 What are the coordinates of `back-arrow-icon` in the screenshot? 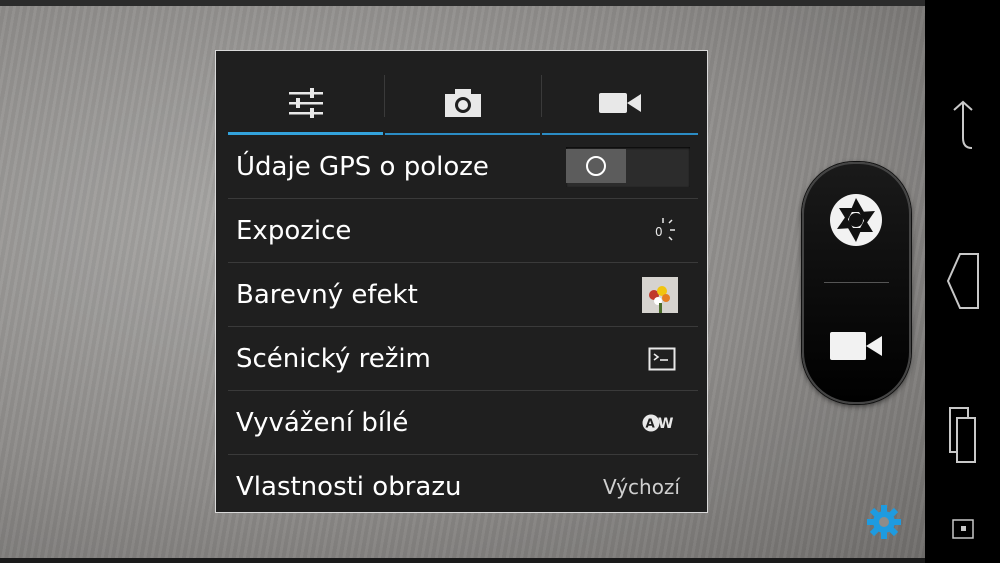 It's located at (962, 124).